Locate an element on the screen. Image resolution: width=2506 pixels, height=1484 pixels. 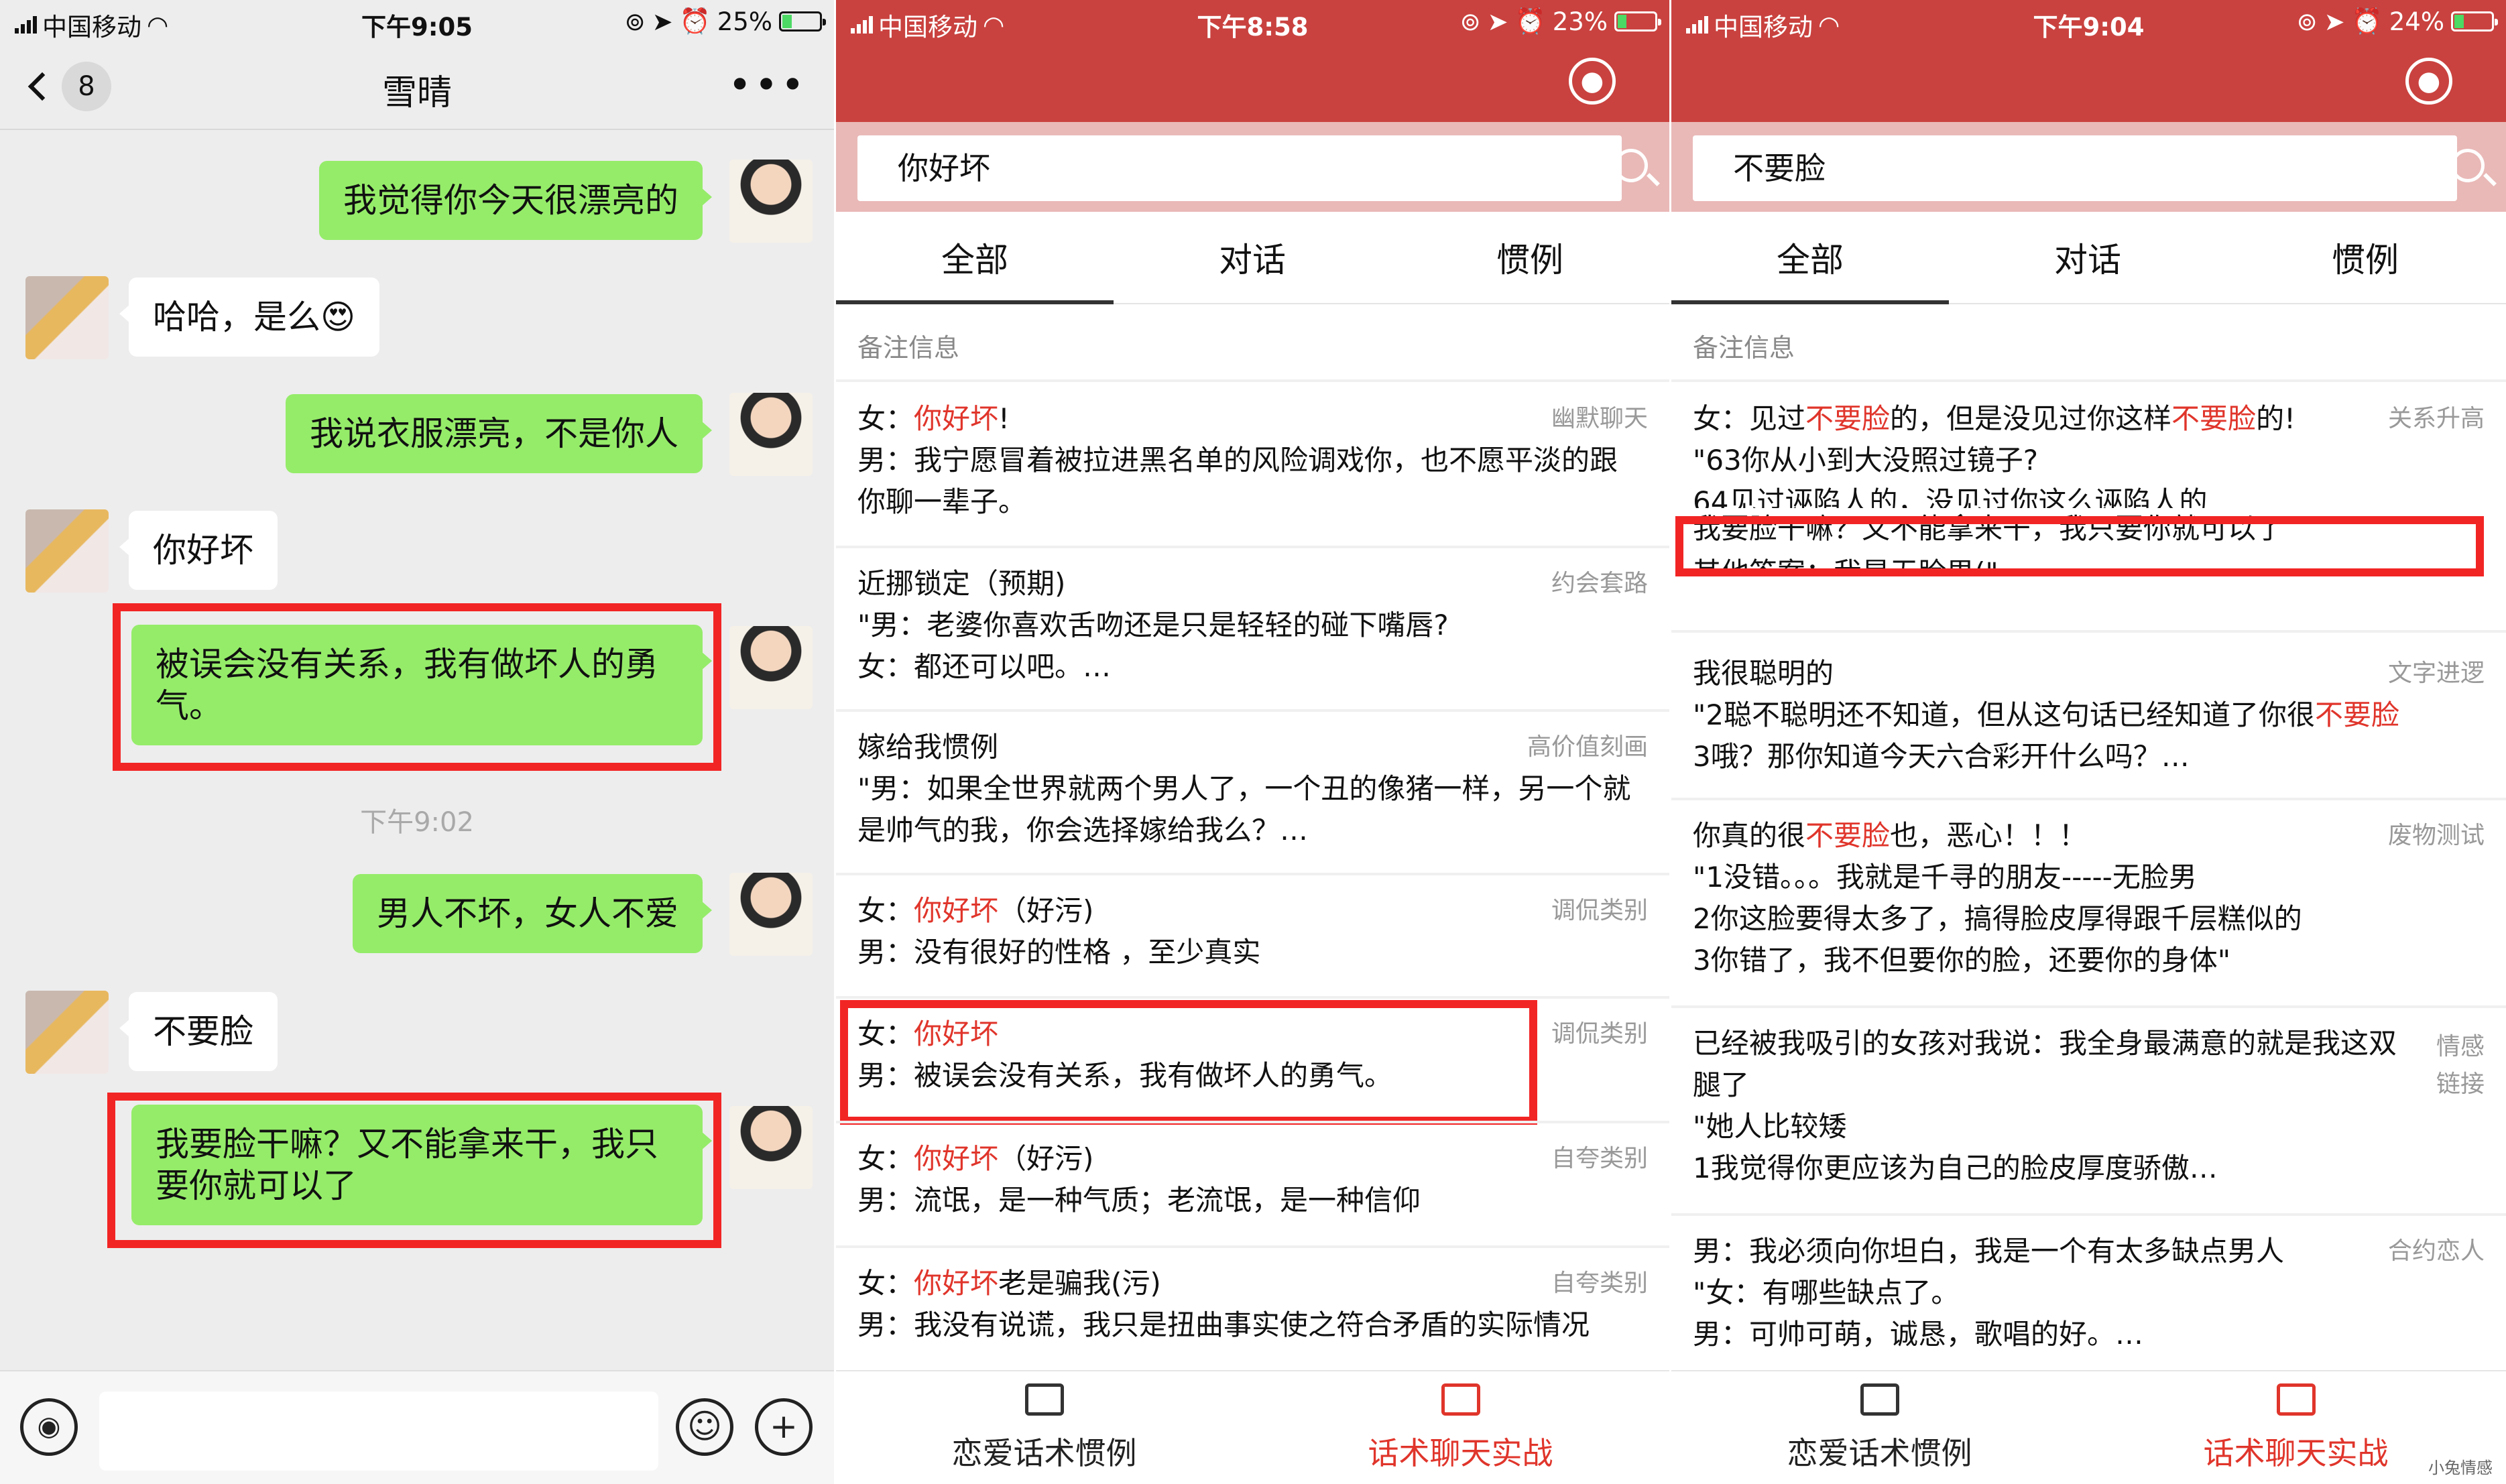
message-bubble: 不要脸 is located at coordinates (198, 1031).